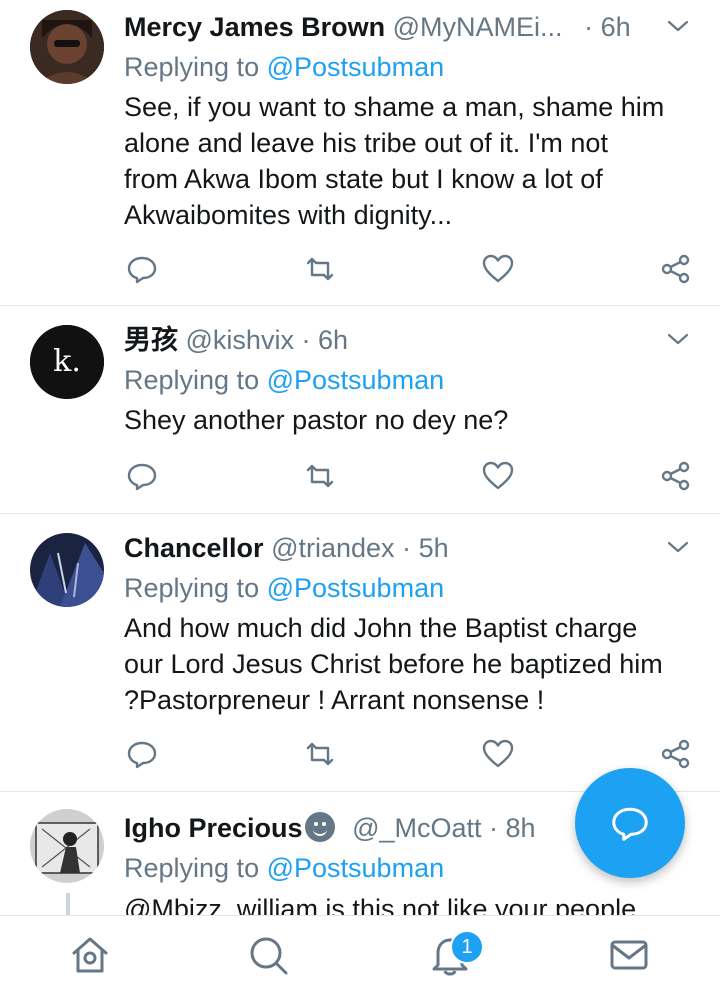 The height and width of the screenshot is (982, 720). I want to click on messages-icon, so click(629, 955).